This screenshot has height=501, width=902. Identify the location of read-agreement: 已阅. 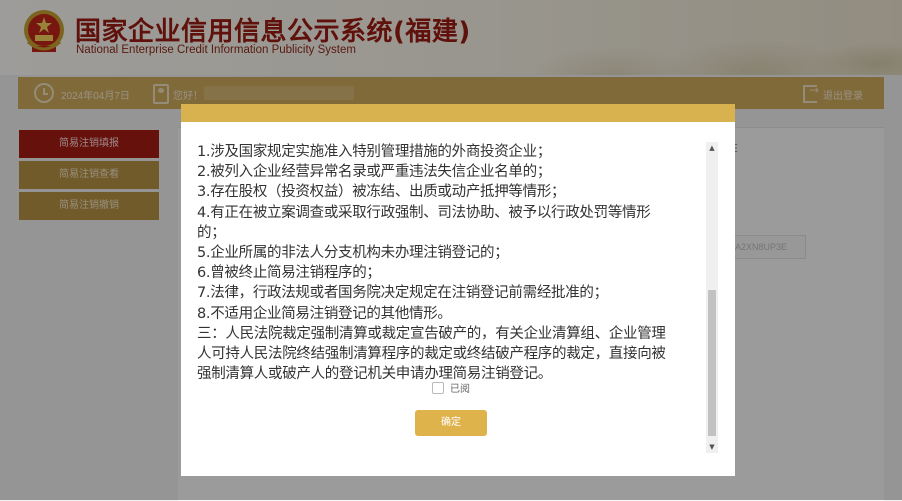
(451, 387).